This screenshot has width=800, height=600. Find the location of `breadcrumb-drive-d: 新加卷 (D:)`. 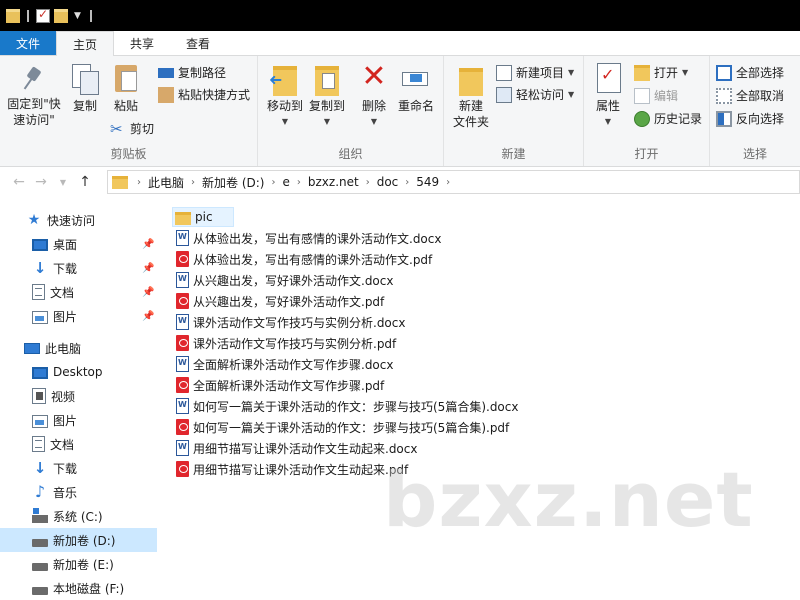

breadcrumb-drive-d: 新加卷 (D:) is located at coordinates (233, 182).